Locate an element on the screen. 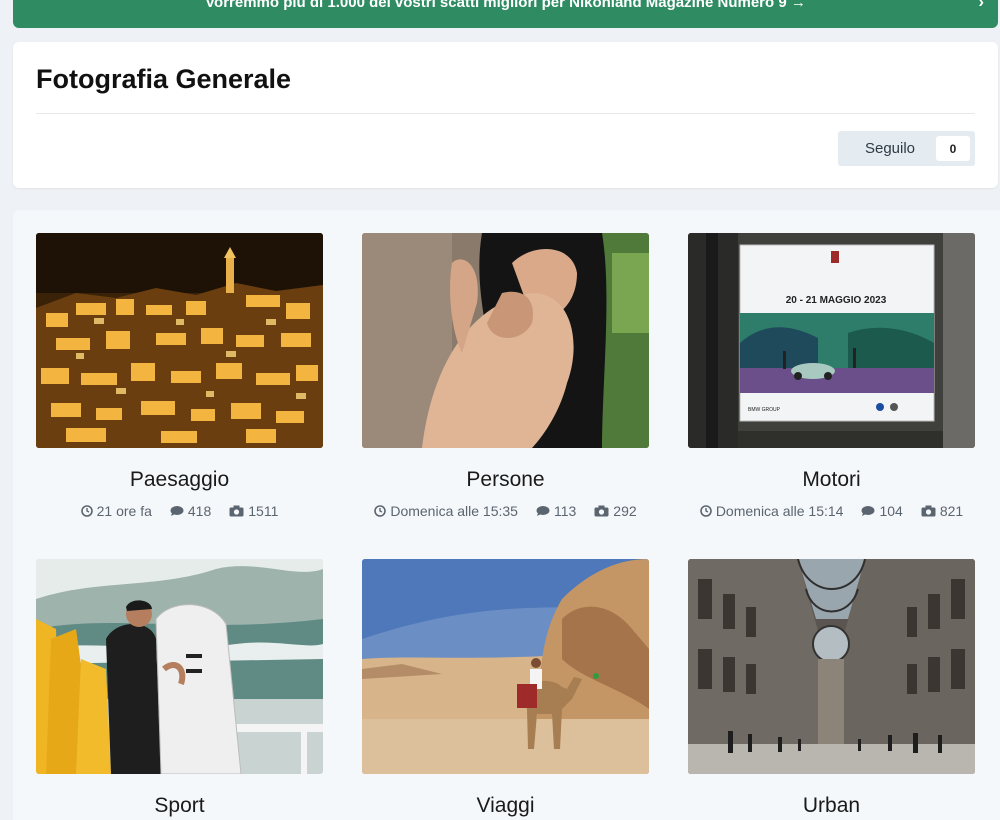 The height and width of the screenshot is (820, 1000). header-divider is located at coordinates (505, 113).